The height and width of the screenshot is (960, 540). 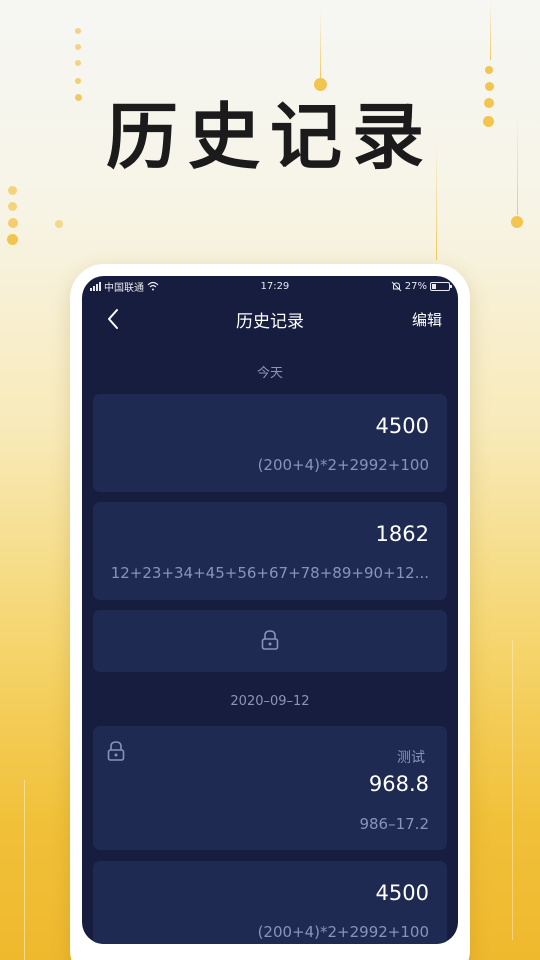 What do you see at coordinates (270, 788) in the screenshot?
I see `history-record: 测试 968.8 986–17.2` at bounding box center [270, 788].